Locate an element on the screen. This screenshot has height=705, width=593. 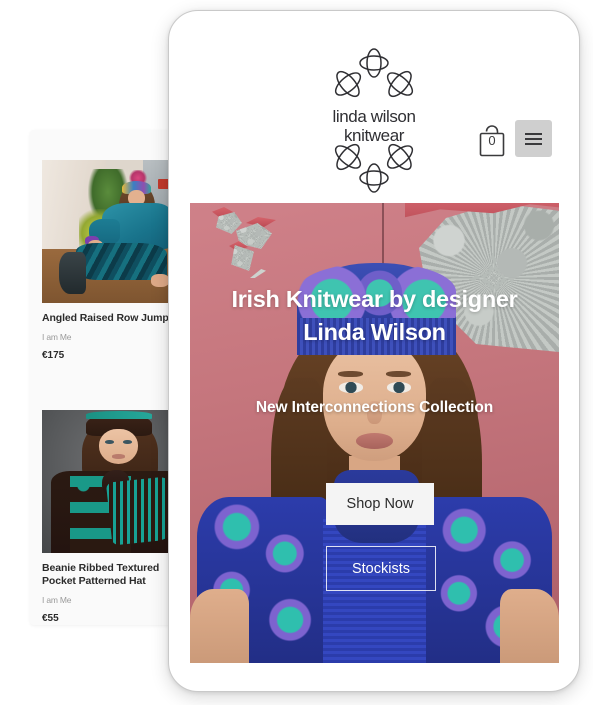
hero-headline: Irish Knitwear by designer Linda Wilson is located at coordinates (374, 315).